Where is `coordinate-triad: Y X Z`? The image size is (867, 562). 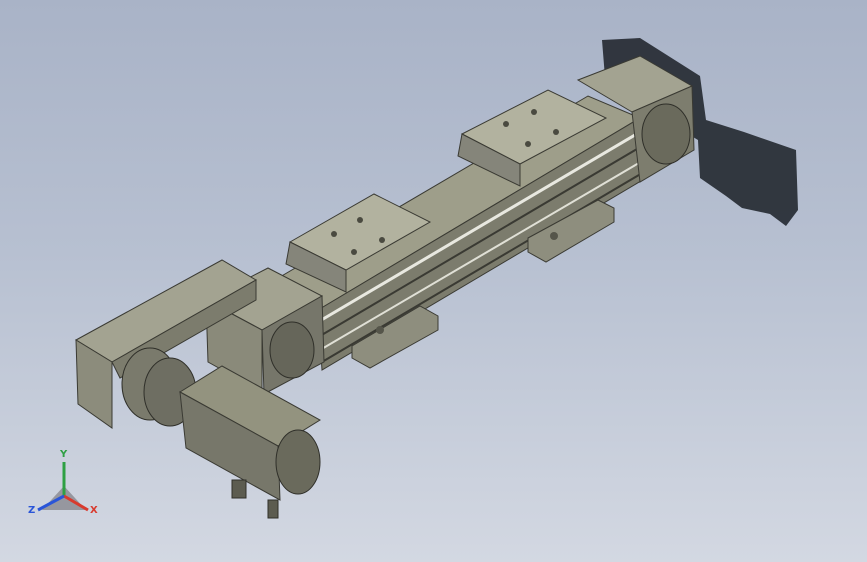
coordinate-triad: Y X Z is located at coordinates (64, 488).